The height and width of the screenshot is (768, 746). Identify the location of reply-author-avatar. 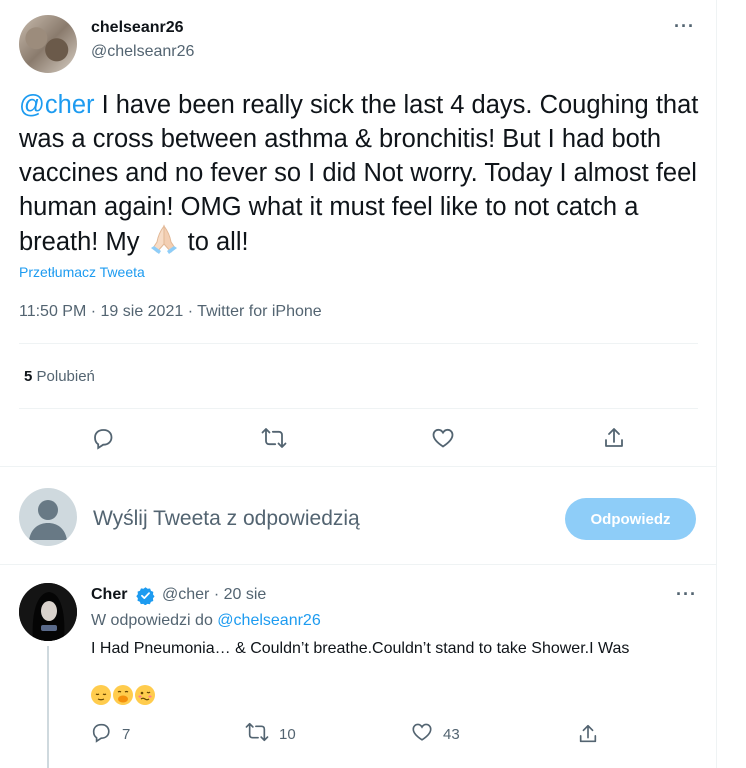
(48, 612).